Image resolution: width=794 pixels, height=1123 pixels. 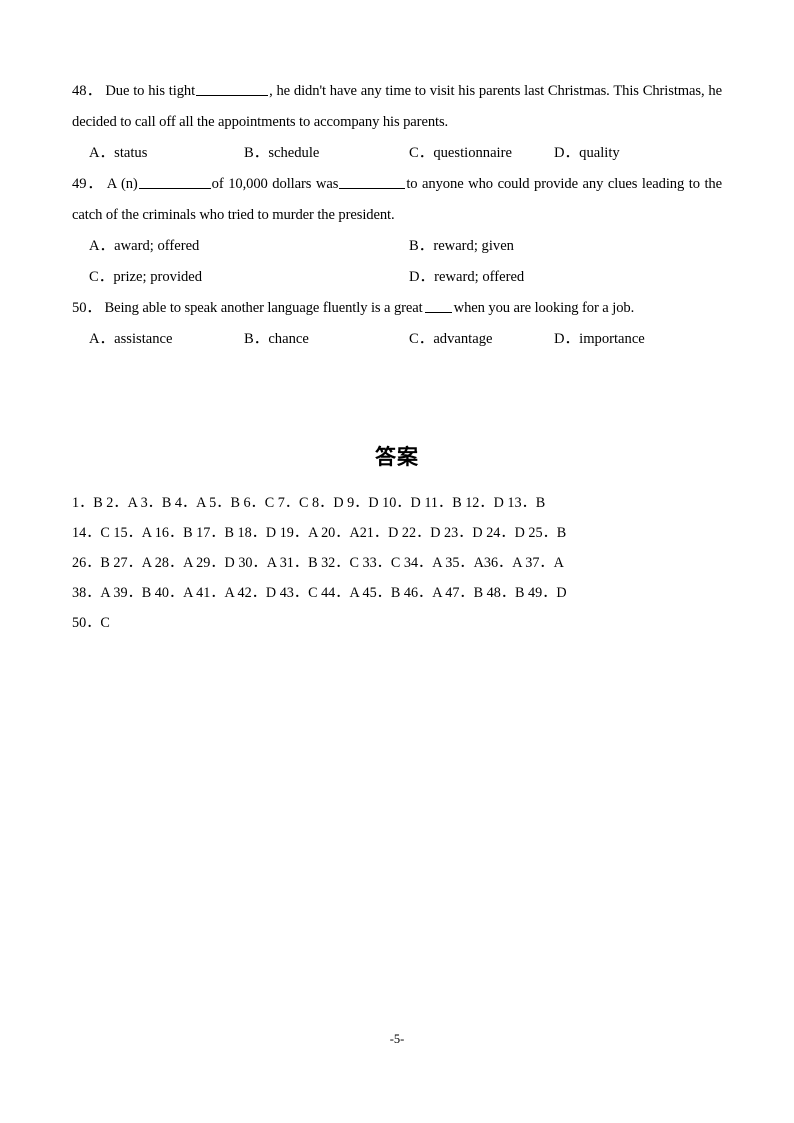 I want to click on answer-row: 50．C, so click(x=91, y=623).